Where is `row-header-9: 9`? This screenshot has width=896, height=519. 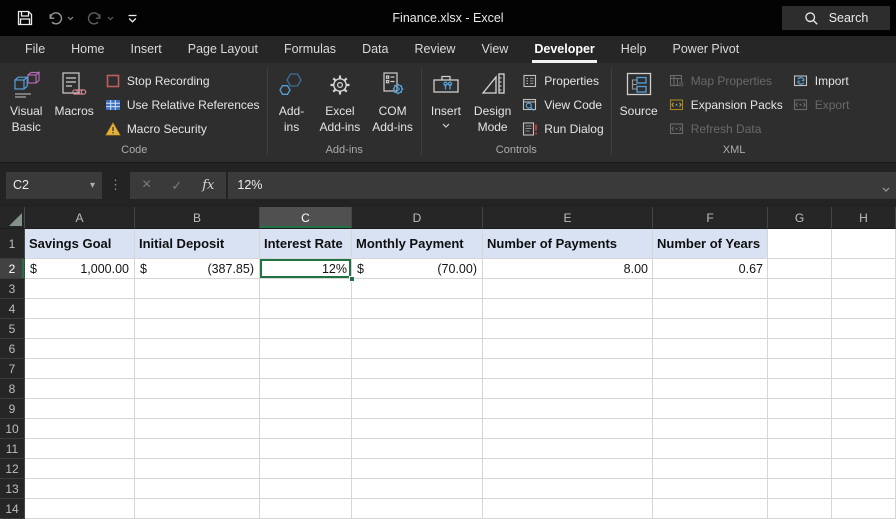
row-header-9: 9 is located at coordinates (12, 409).